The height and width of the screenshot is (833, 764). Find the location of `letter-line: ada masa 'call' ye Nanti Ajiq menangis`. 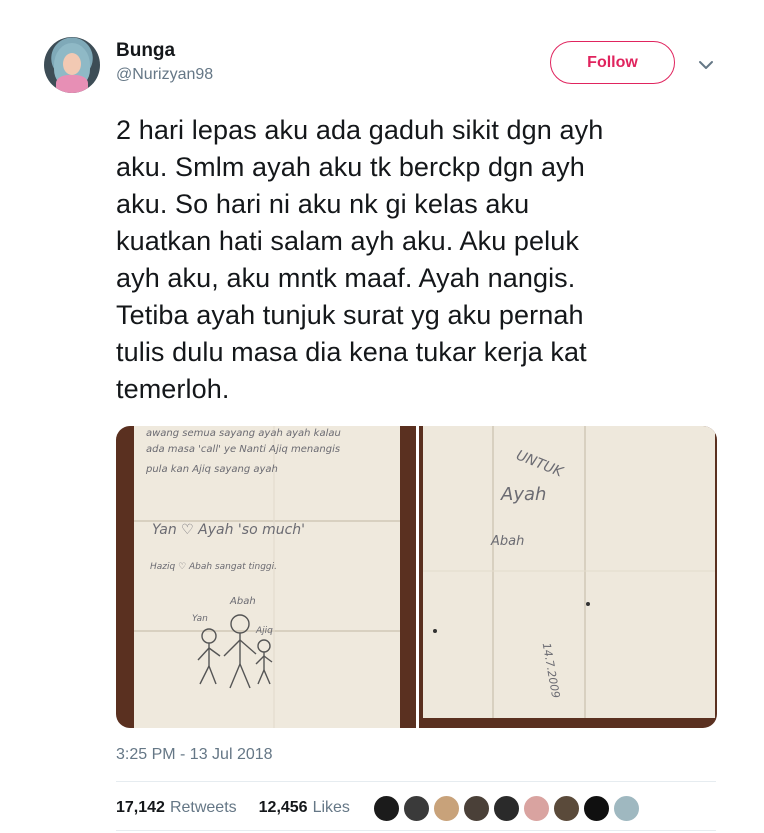

letter-line: ada masa 'call' ye Nanti Ajiq menangis is located at coordinates (243, 449).